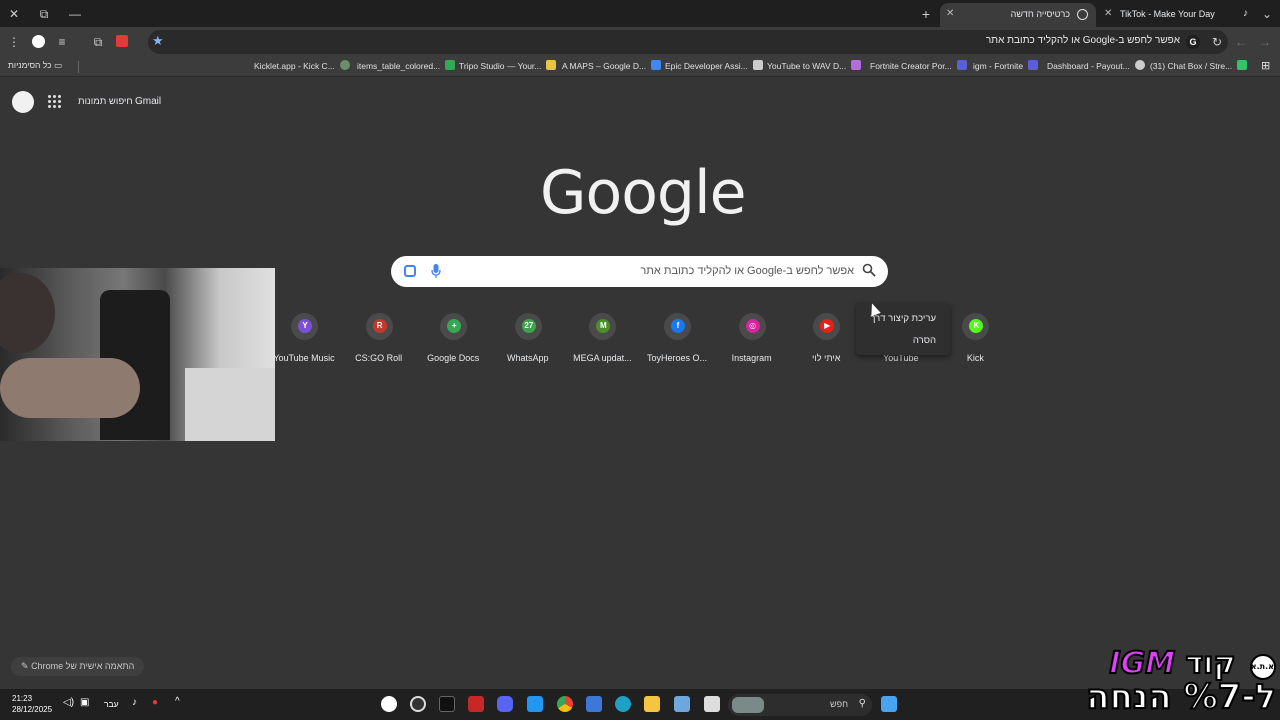 The image size is (1280, 720). Describe the element at coordinates (304, 358) in the screenshot. I see `shortcut-label: YouTube Music` at that location.